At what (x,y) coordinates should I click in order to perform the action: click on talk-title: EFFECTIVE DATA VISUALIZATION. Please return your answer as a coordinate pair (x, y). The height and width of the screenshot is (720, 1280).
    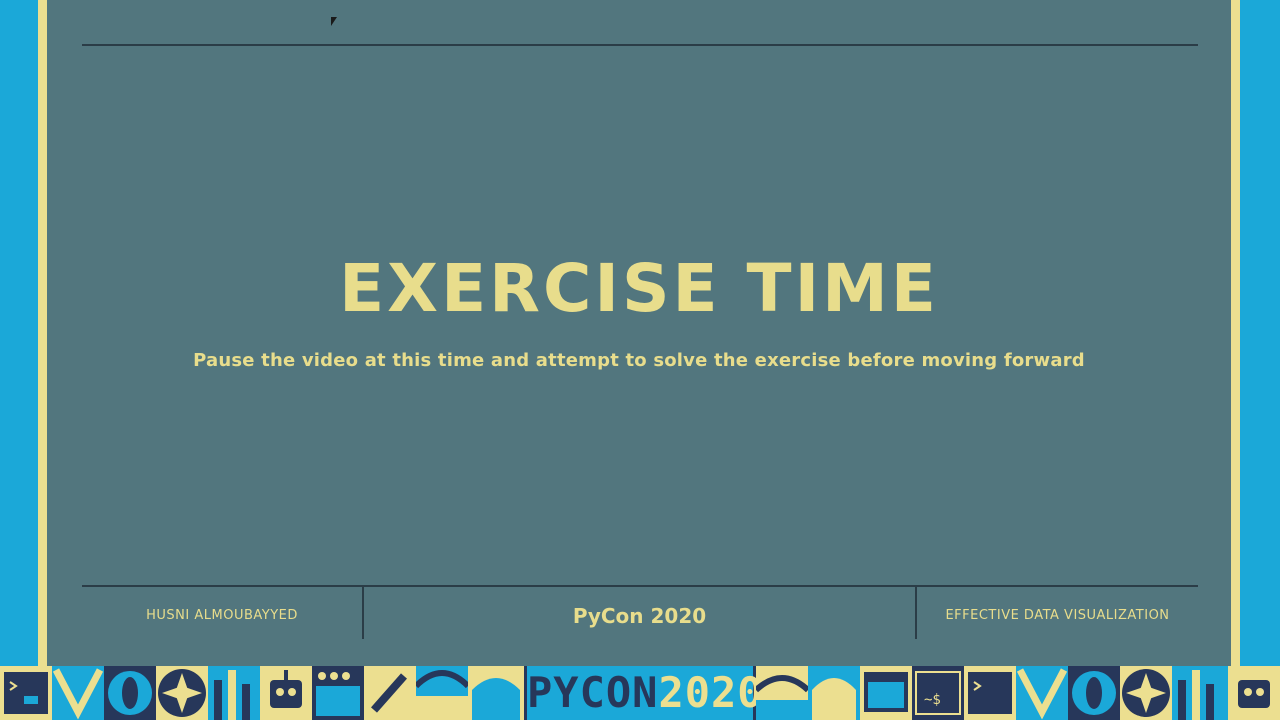
    Looking at the image, I should click on (1057, 615).